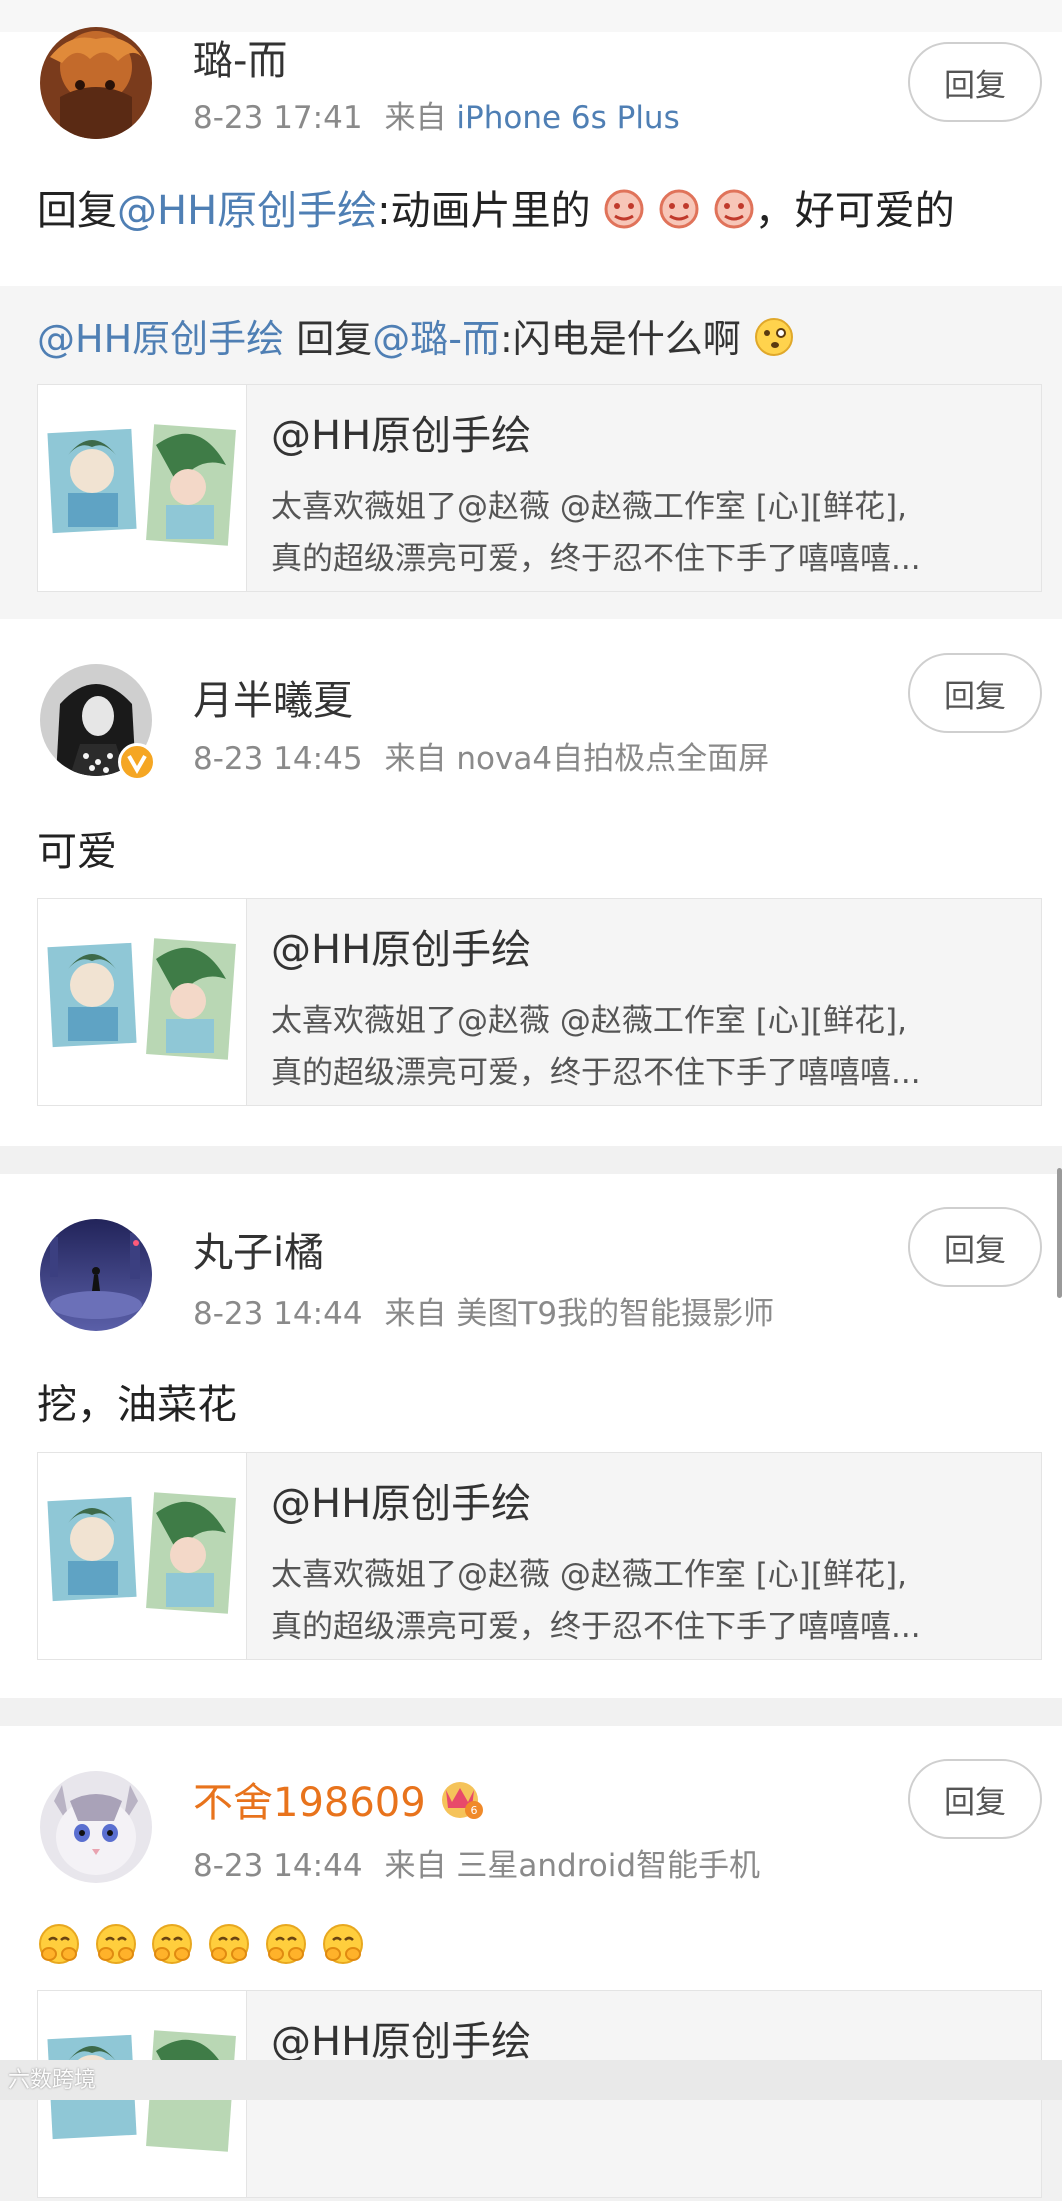 The image size is (1062, 2201). What do you see at coordinates (52, 2080) in the screenshot?
I see `watermark: 六数跨境` at bounding box center [52, 2080].